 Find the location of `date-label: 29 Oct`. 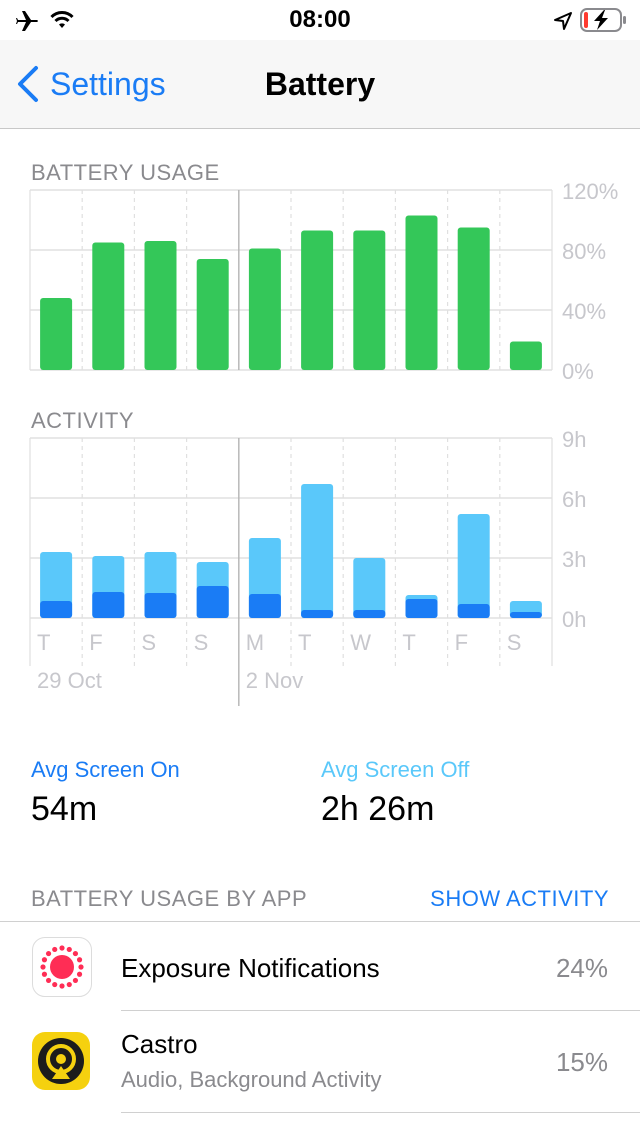

date-label: 29 Oct is located at coordinates (69, 680).